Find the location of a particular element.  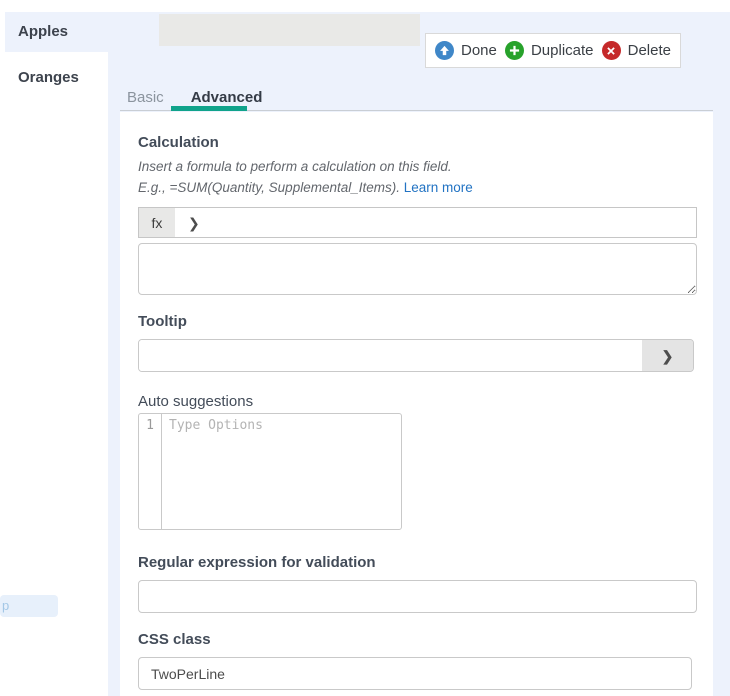

tooltip-chevron-right-icon: ❯ is located at coordinates (667, 355).